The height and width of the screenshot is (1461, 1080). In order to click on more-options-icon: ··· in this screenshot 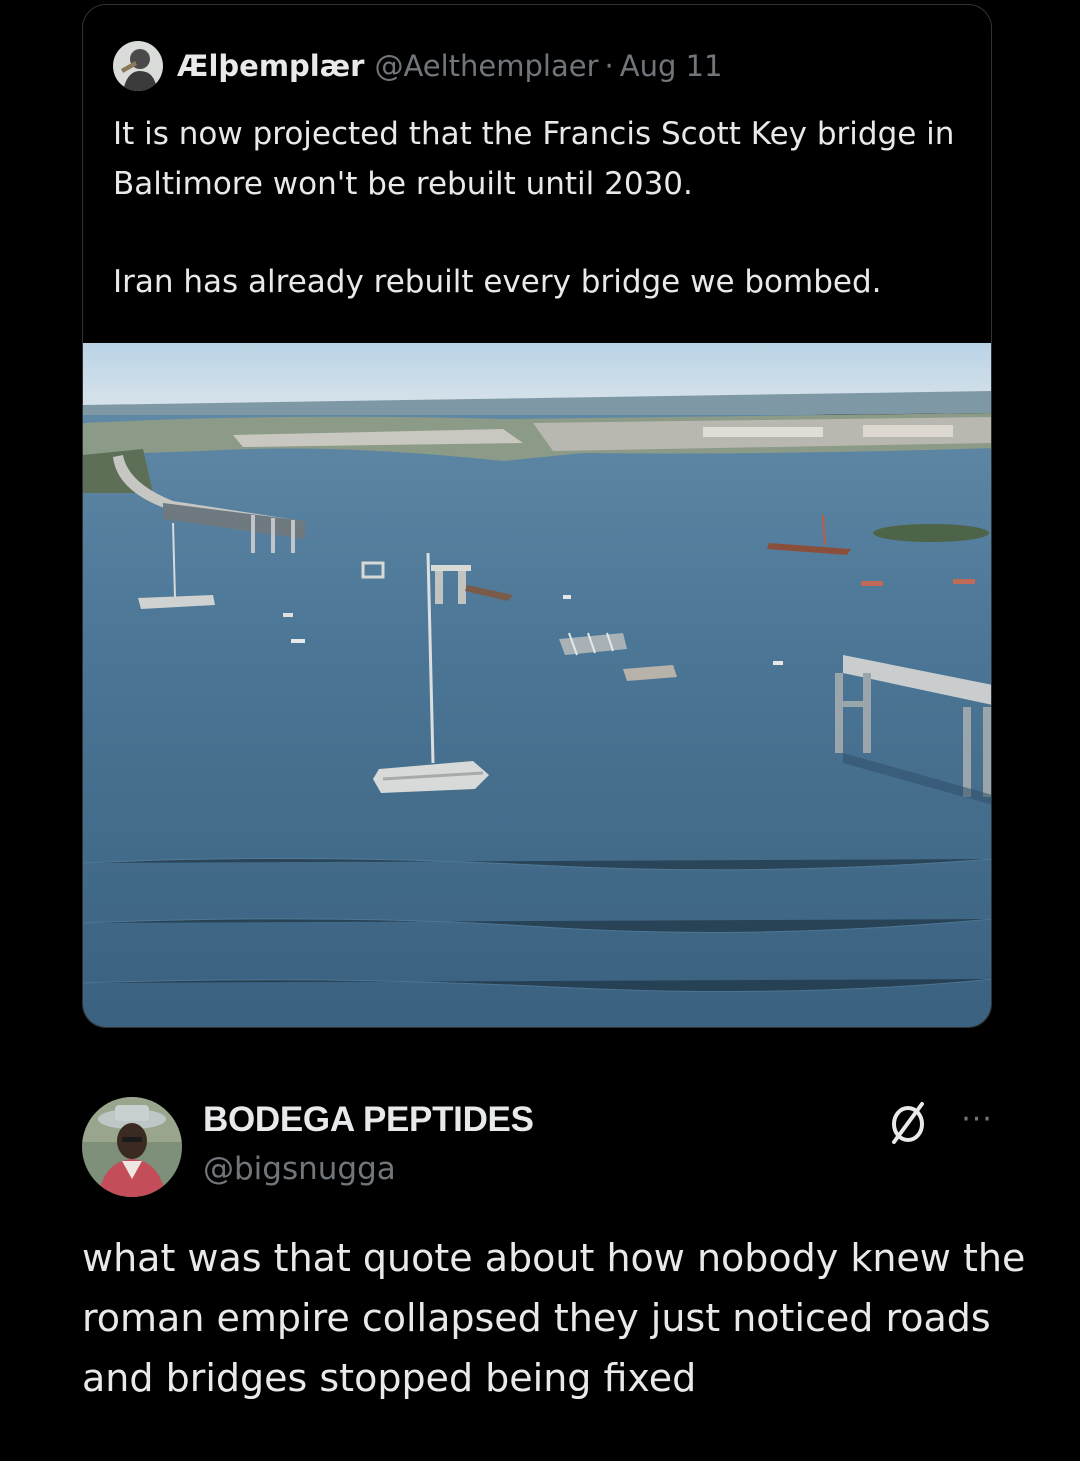, I will do `click(977, 1119)`.